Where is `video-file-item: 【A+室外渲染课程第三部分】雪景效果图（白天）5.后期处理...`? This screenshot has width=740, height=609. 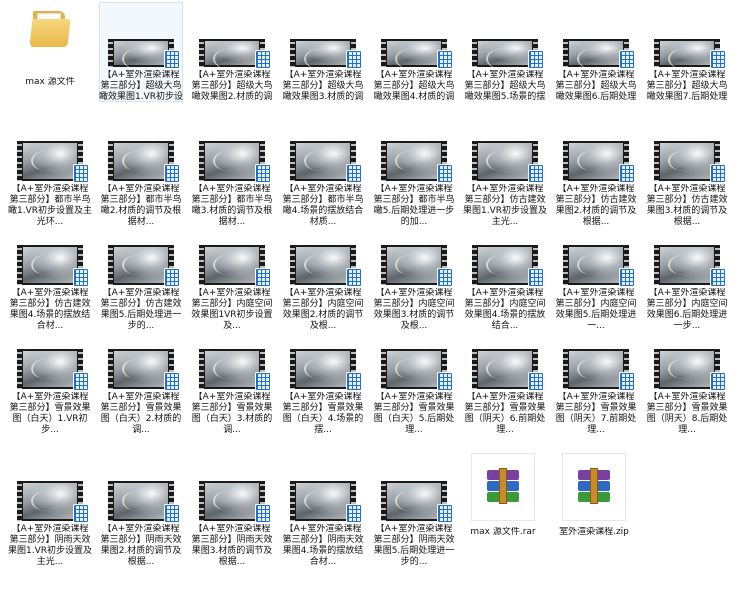 video-file-item: 【A+室外渲染课程第三部分】雪景效果图（白天）5.后期处理... is located at coordinates (414, 396).